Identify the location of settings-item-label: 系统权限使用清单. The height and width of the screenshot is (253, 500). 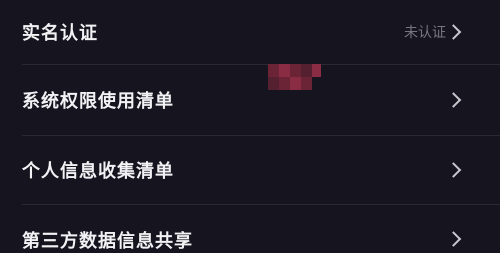
(98, 101).